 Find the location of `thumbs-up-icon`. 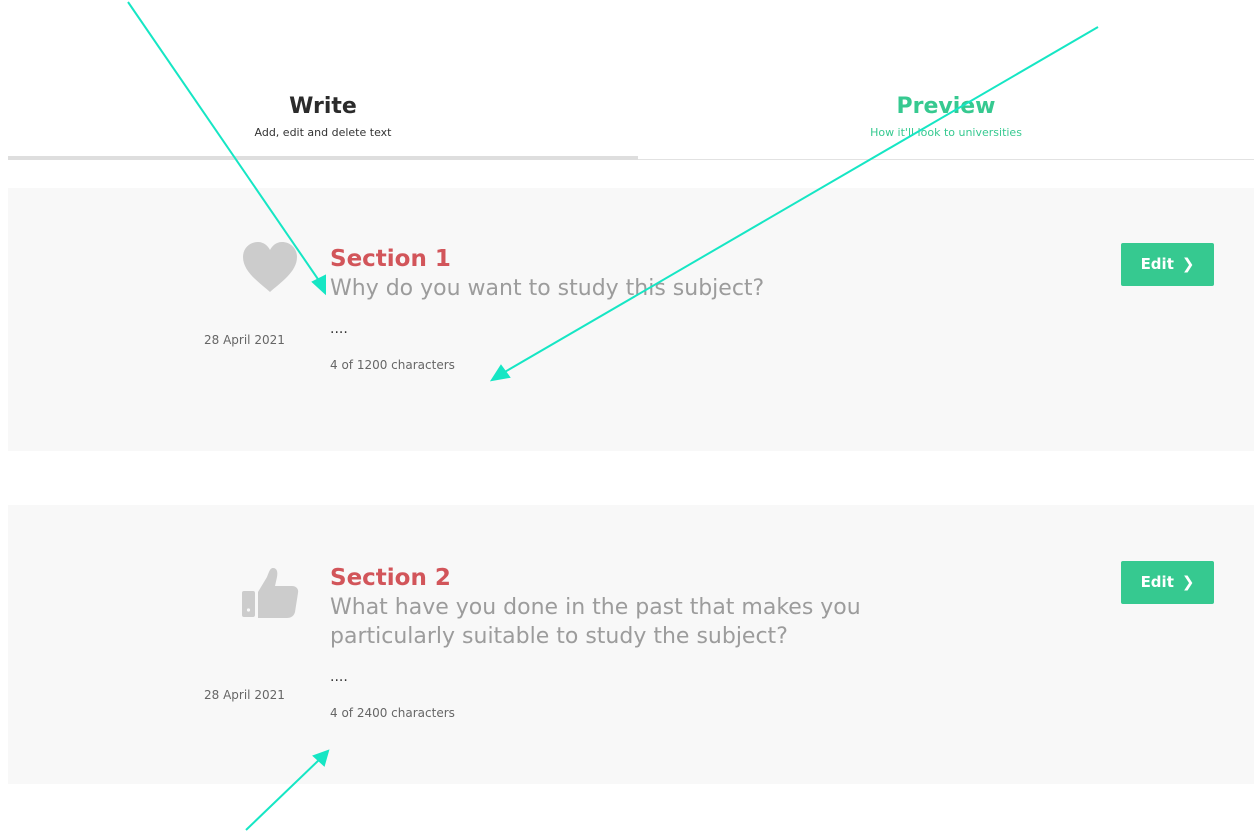

thumbs-up-icon is located at coordinates (270, 593).